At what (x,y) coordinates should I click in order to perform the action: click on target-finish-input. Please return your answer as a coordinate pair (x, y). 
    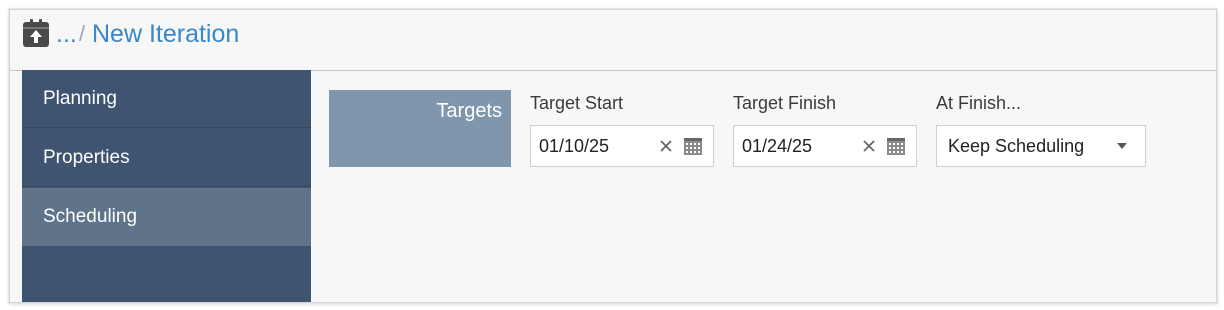
    Looking at the image, I should click on (797, 146).